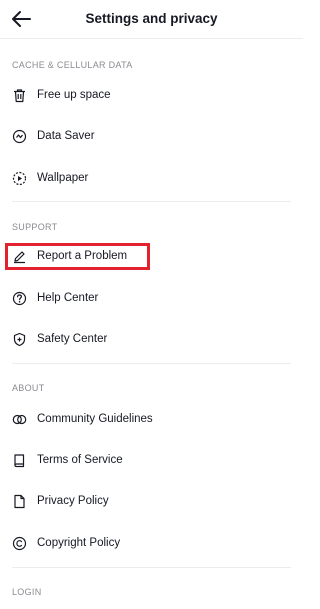 This screenshot has height=609, width=320. What do you see at coordinates (151, 96) in the screenshot?
I see `menu-item-free-up-space: Free up space` at bounding box center [151, 96].